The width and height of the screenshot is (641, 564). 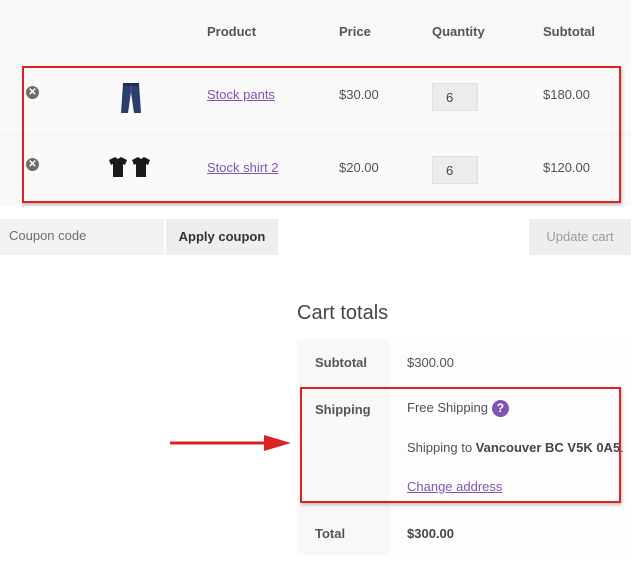 What do you see at coordinates (580, 237) in the screenshot?
I see `update-cart-button: Update cart` at bounding box center [580, 237].